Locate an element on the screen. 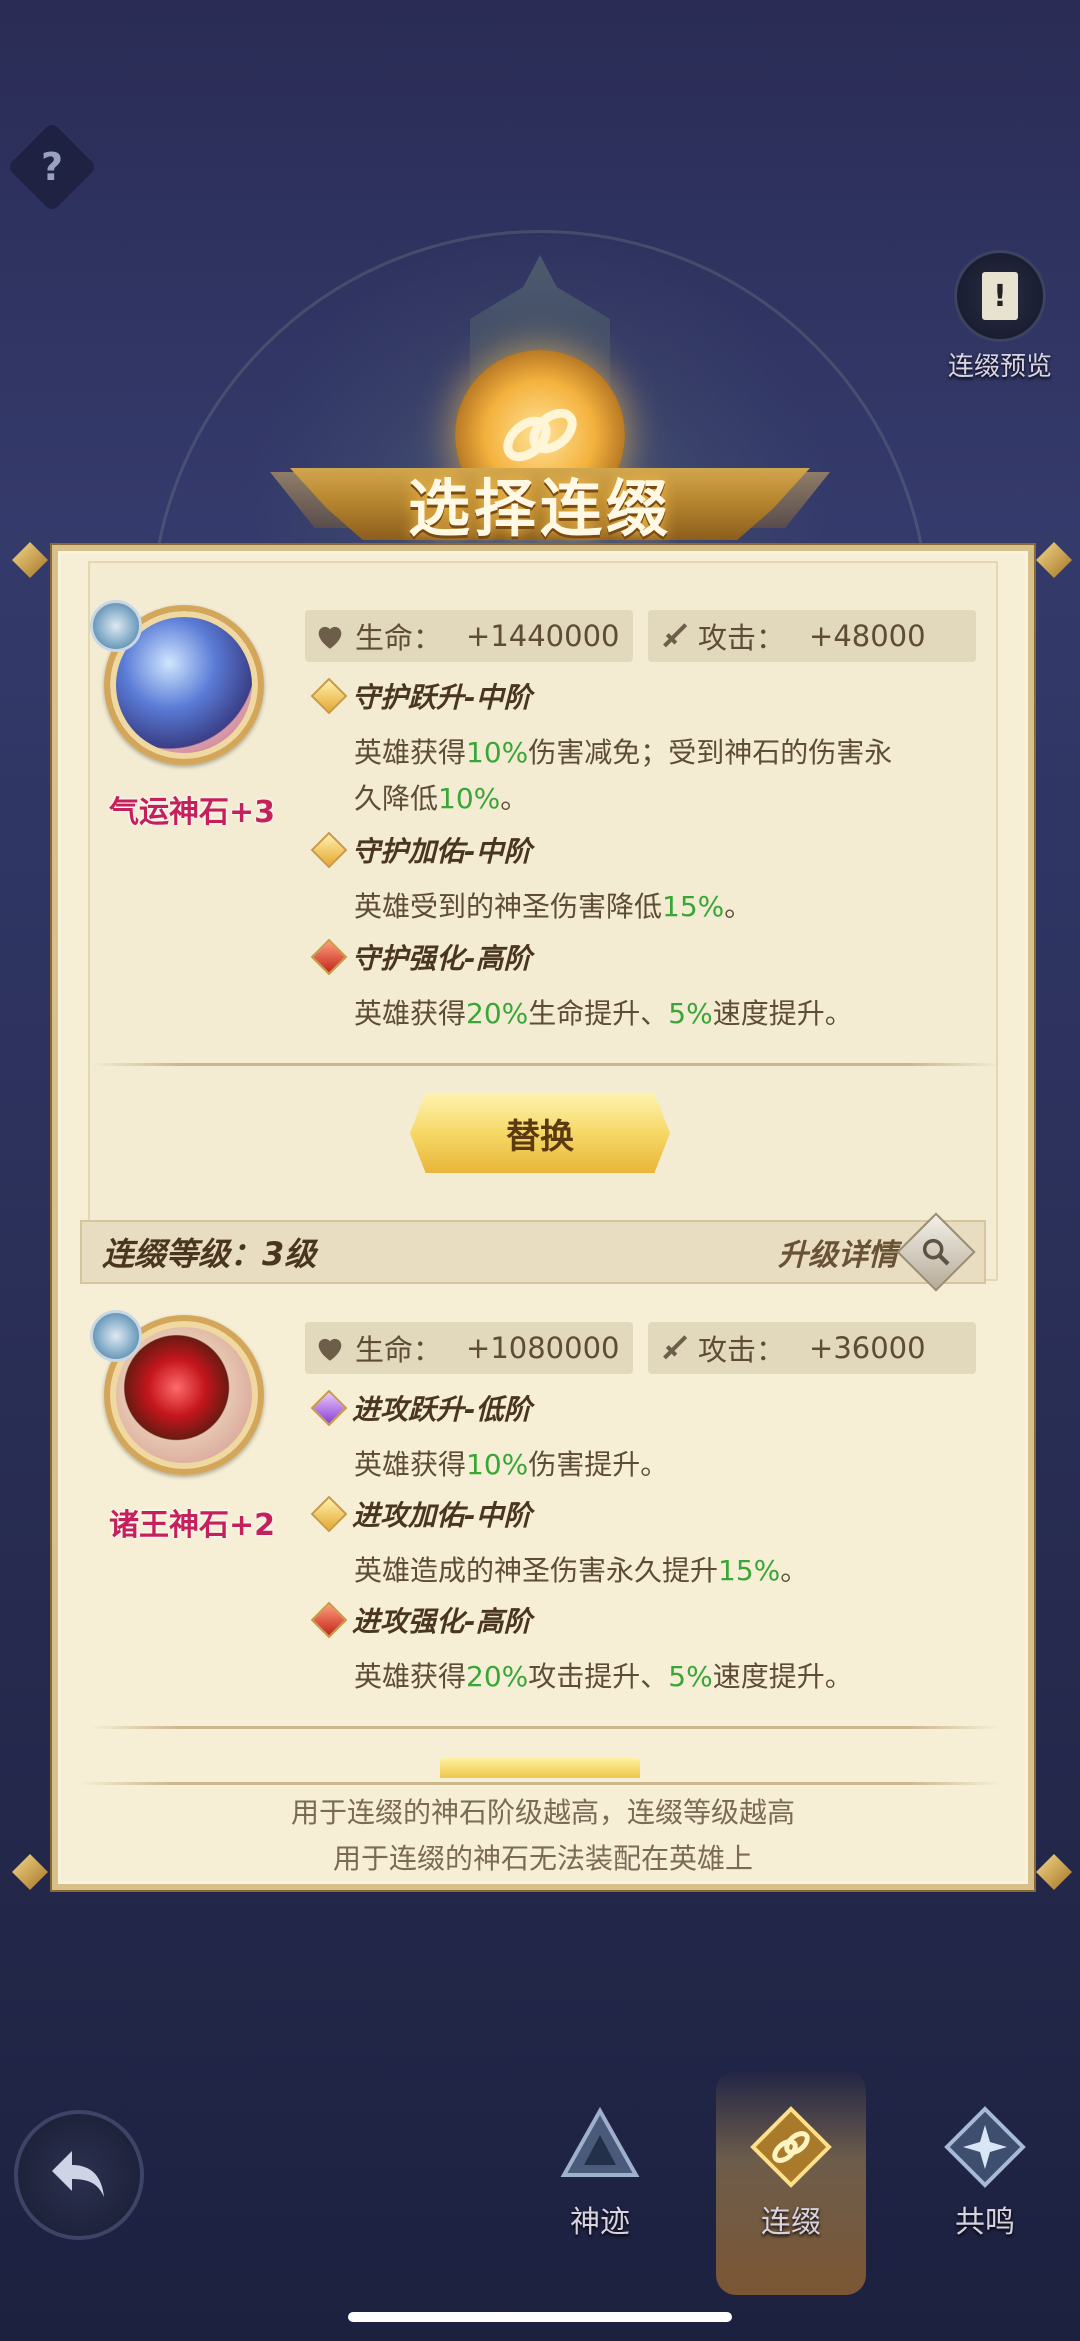 The height and width of the screenshot is (2341, 1080). skill-item: 守护强化-高阶 英雄获得20%生命提升、5%速度提升。 is located at coordinates (651, 987).